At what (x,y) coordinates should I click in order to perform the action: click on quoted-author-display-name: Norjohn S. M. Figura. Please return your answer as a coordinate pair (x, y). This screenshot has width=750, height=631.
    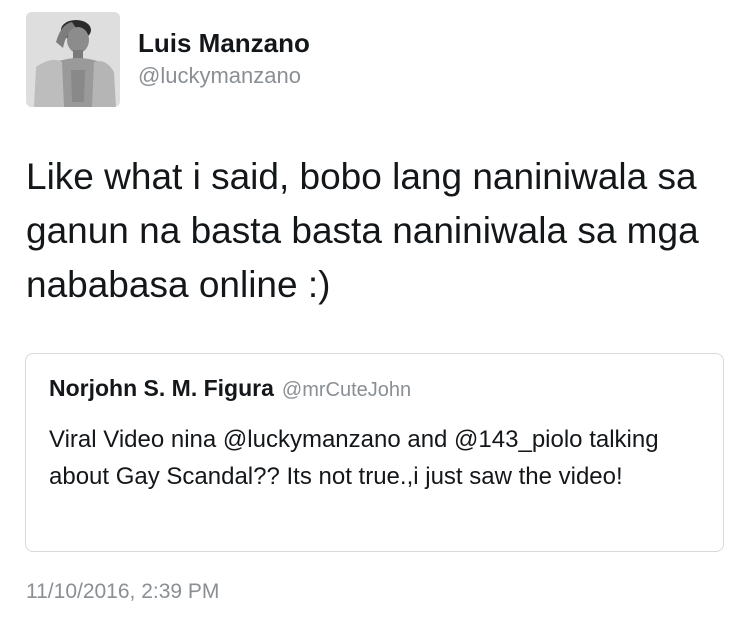
    Looking at the image, I should click on (161, 388).